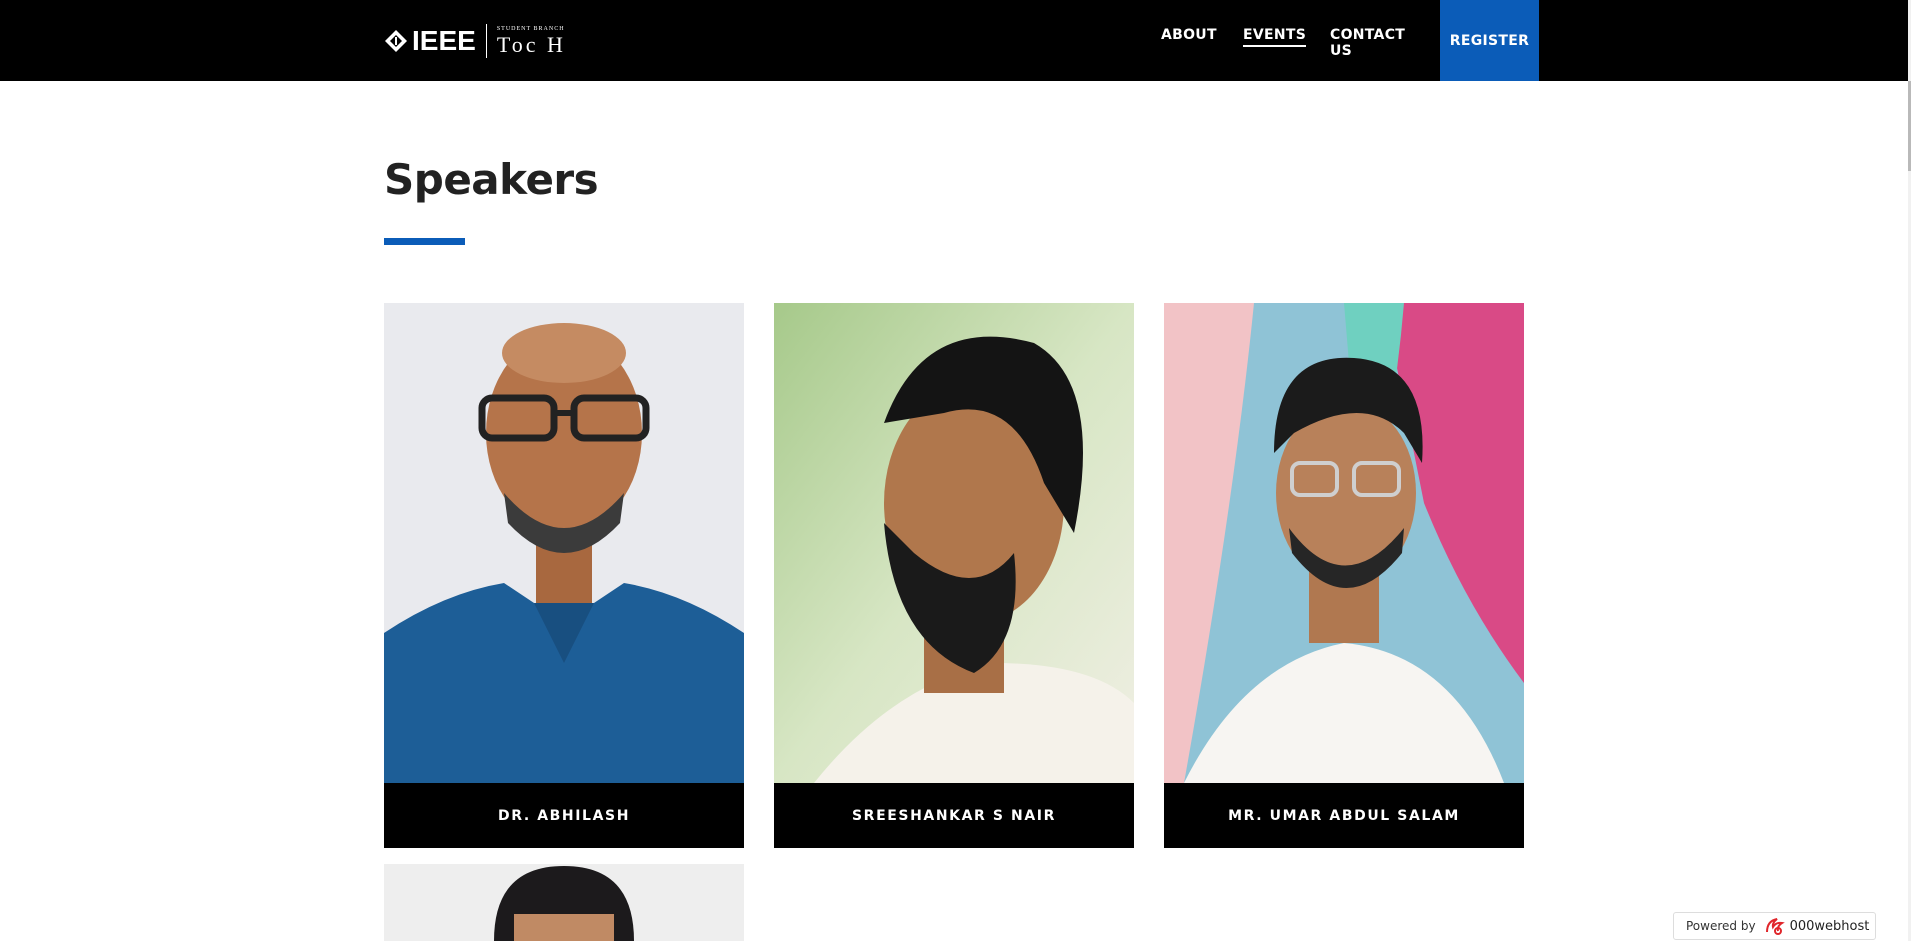 The width and height of the screenshot is (1911, 941). I want to click on 000webhost-flame-icon, so click(1775, 926).